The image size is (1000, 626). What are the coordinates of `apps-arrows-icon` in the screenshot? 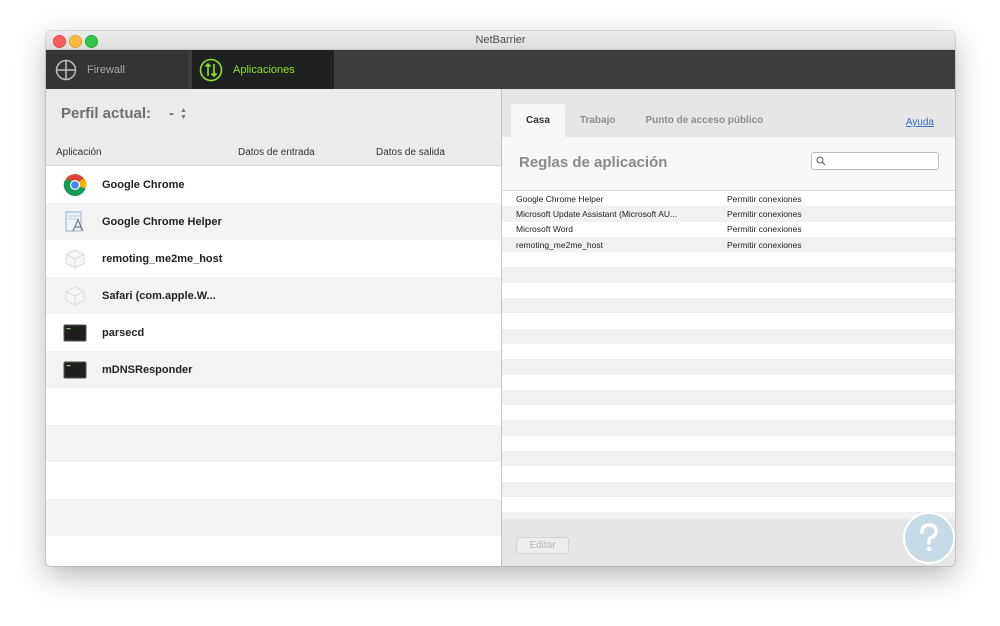 It's located at (211, 69).